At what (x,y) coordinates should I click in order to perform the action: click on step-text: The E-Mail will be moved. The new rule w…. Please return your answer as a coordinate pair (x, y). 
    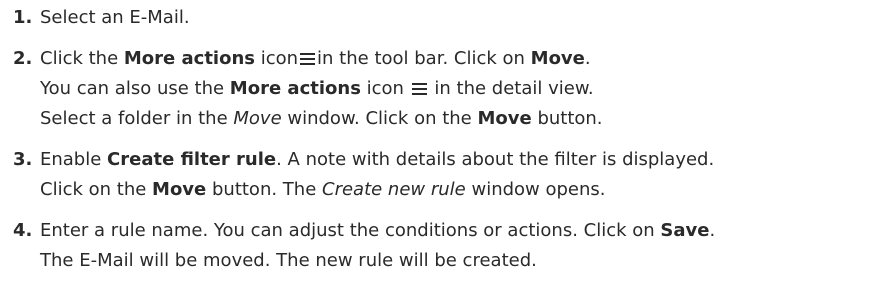
    Looking at the image, I should click on (288, 260).